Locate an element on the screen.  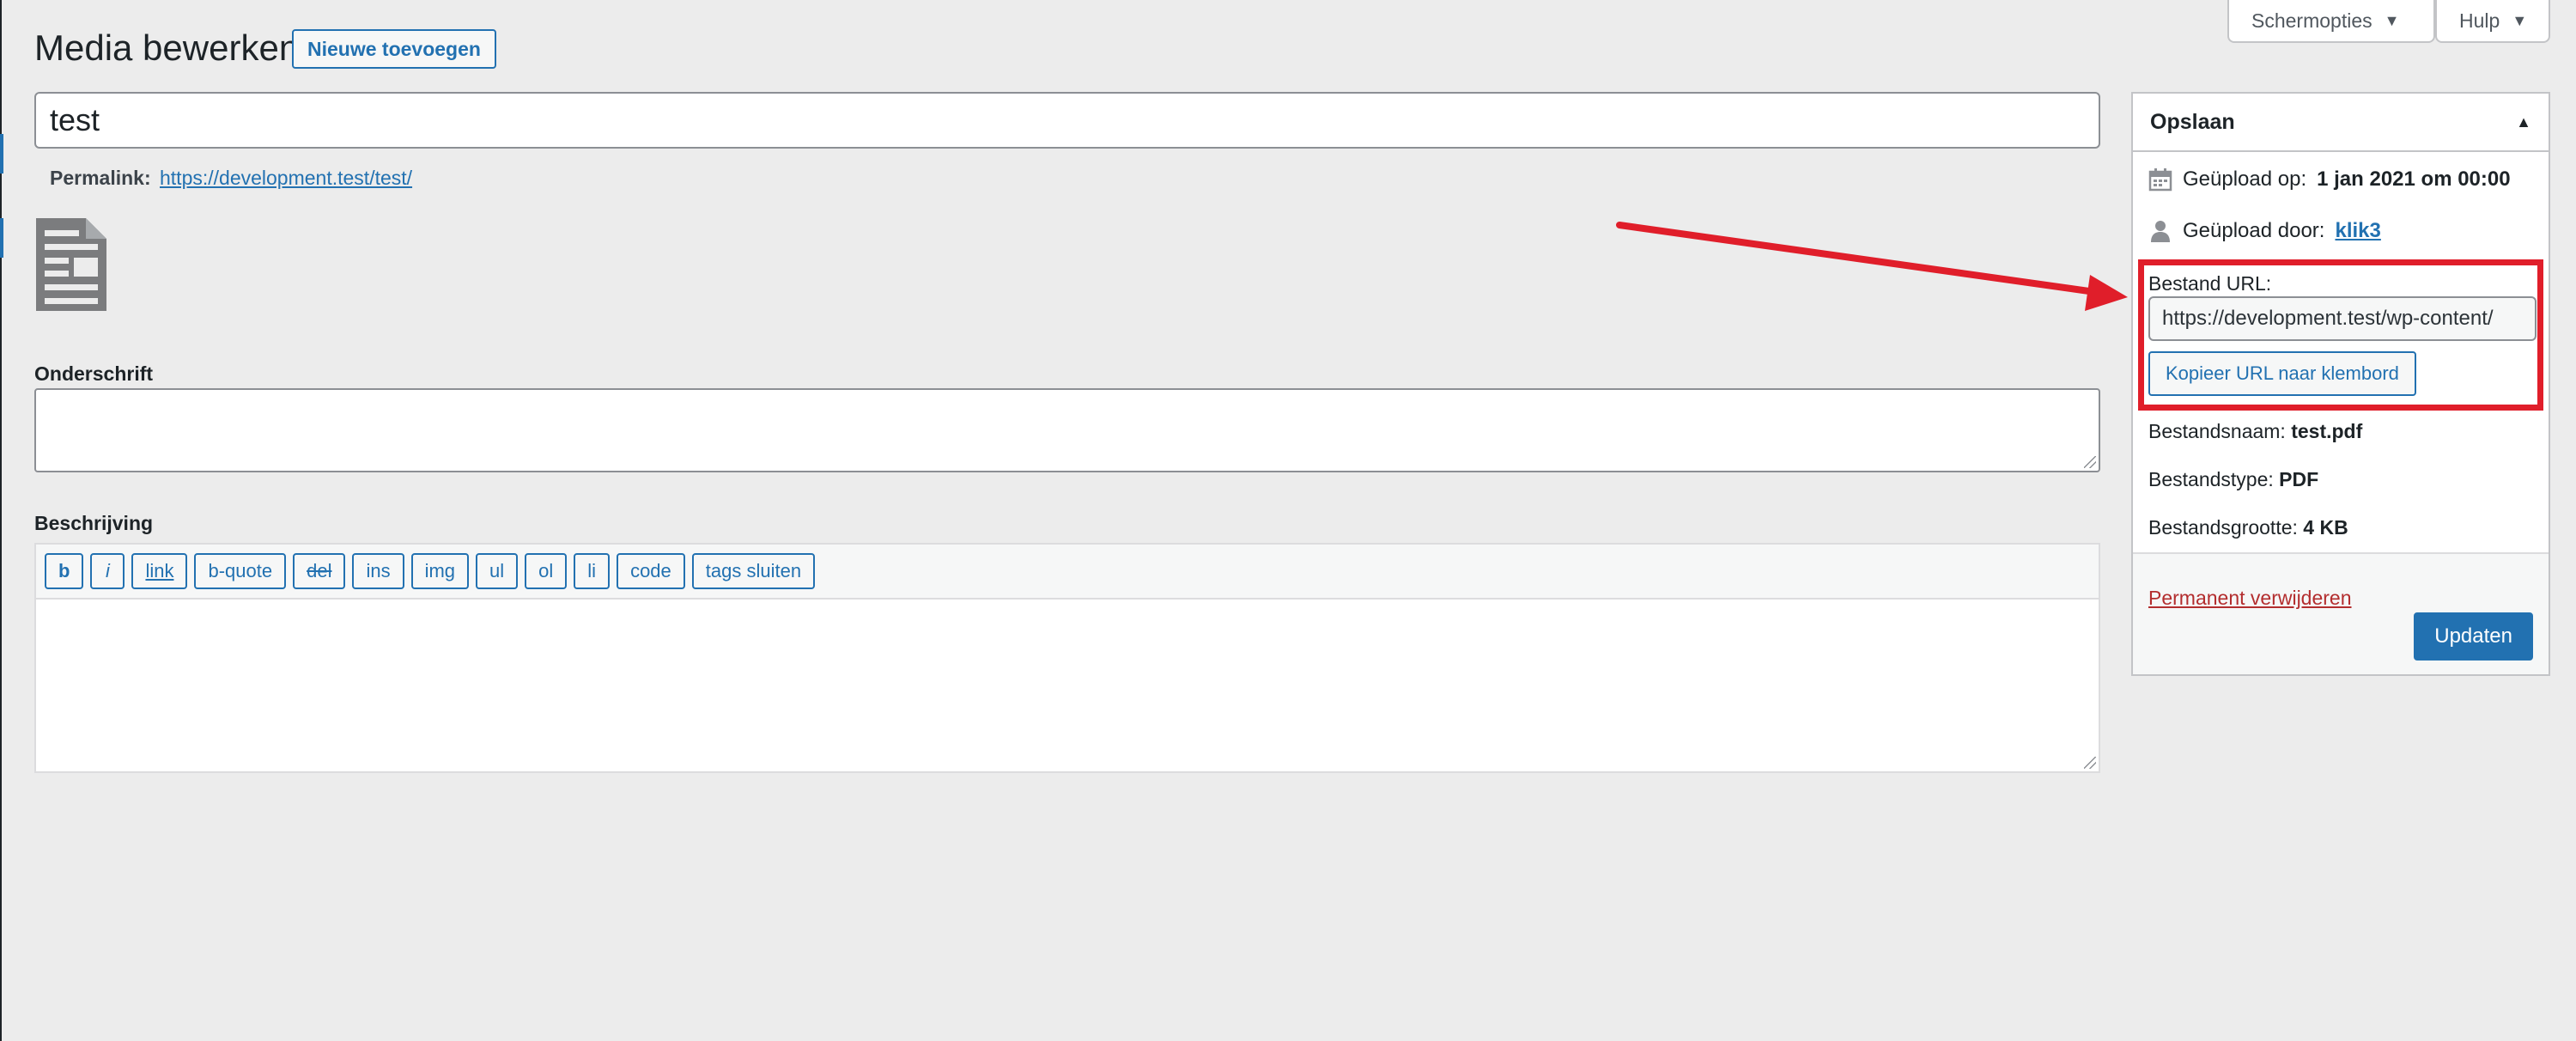
qt-li-button: li is located at coordinates (592, 571).